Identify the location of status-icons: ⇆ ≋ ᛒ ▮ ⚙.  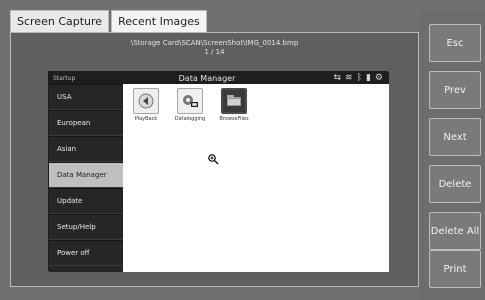
(352, 77).